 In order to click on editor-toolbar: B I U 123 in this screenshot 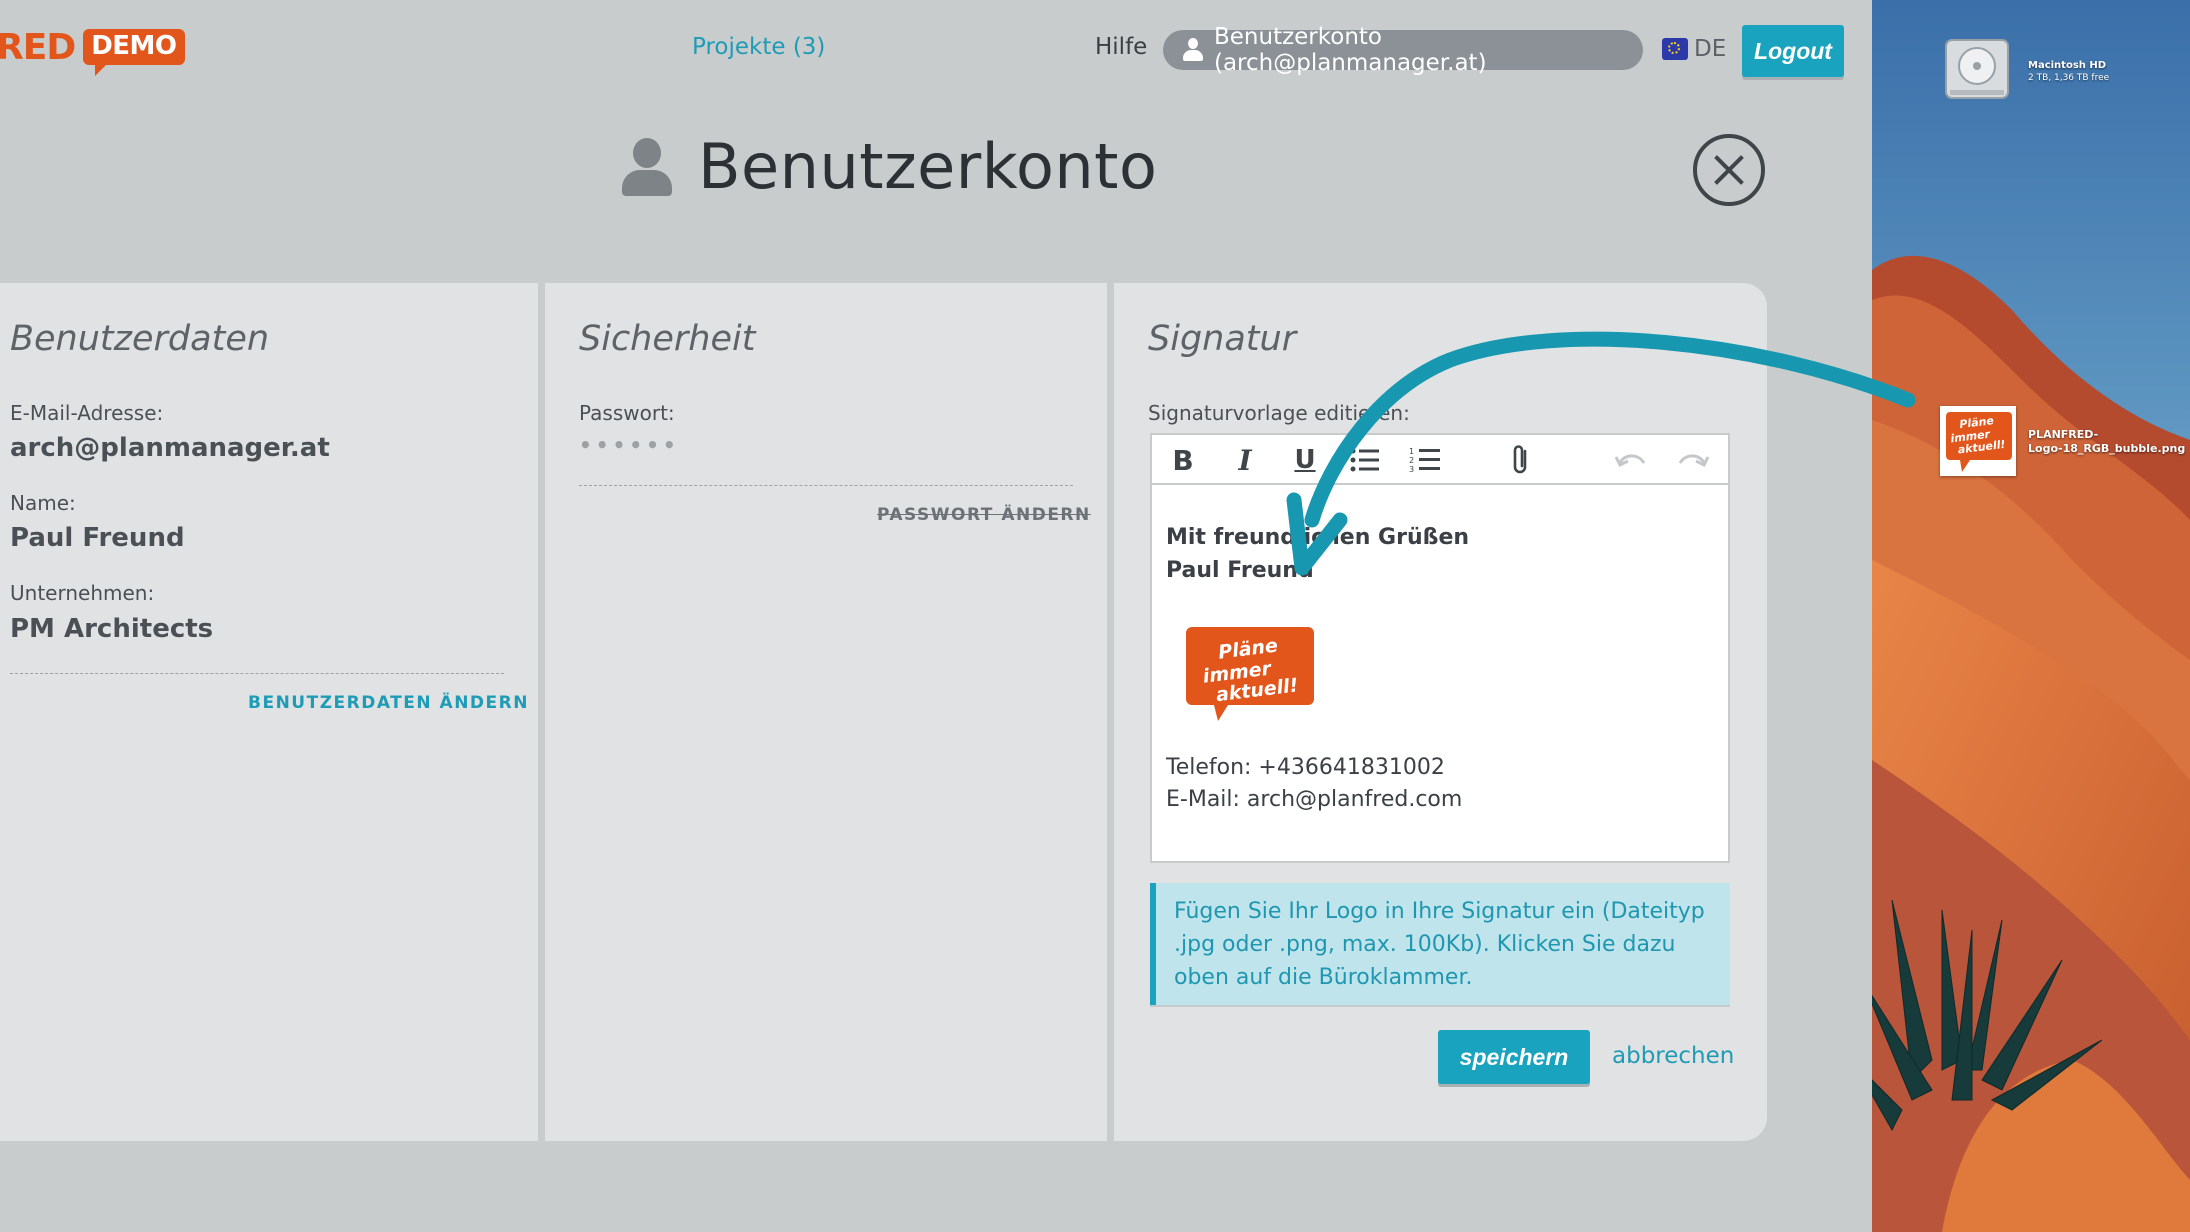, I will do `click(1440, 460)`.